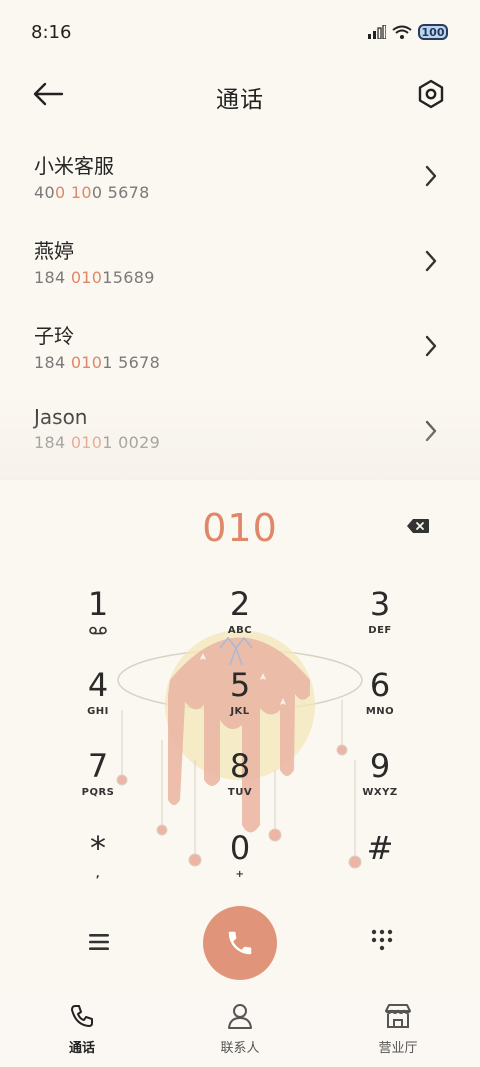 Image resolution: width=480 pixels, height=1067 pixels. What do you see at coordinates (98, 792) in the screenshot?
I see `key-letters: PQRS` at bounding box center [98, 792].